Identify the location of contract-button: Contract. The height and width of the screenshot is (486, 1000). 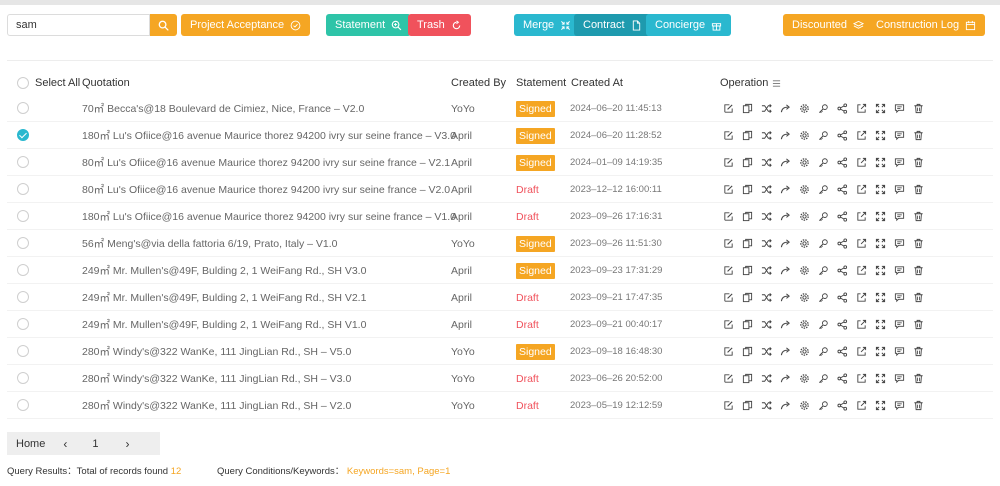
(612, 25).